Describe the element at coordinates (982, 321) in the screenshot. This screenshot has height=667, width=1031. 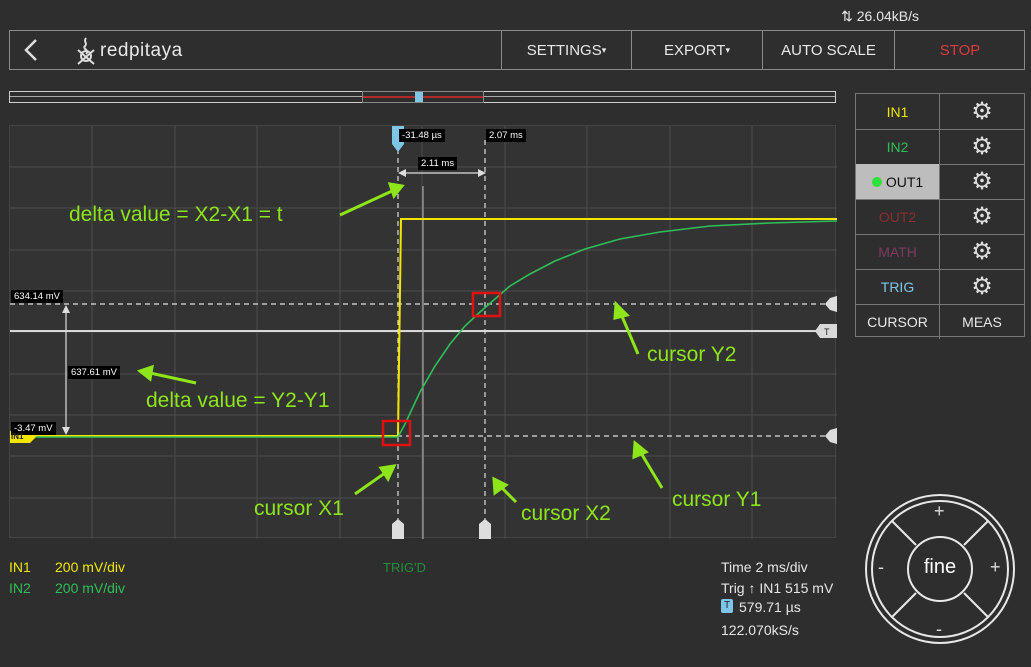
I see `meas-button: MEAS` at that location.